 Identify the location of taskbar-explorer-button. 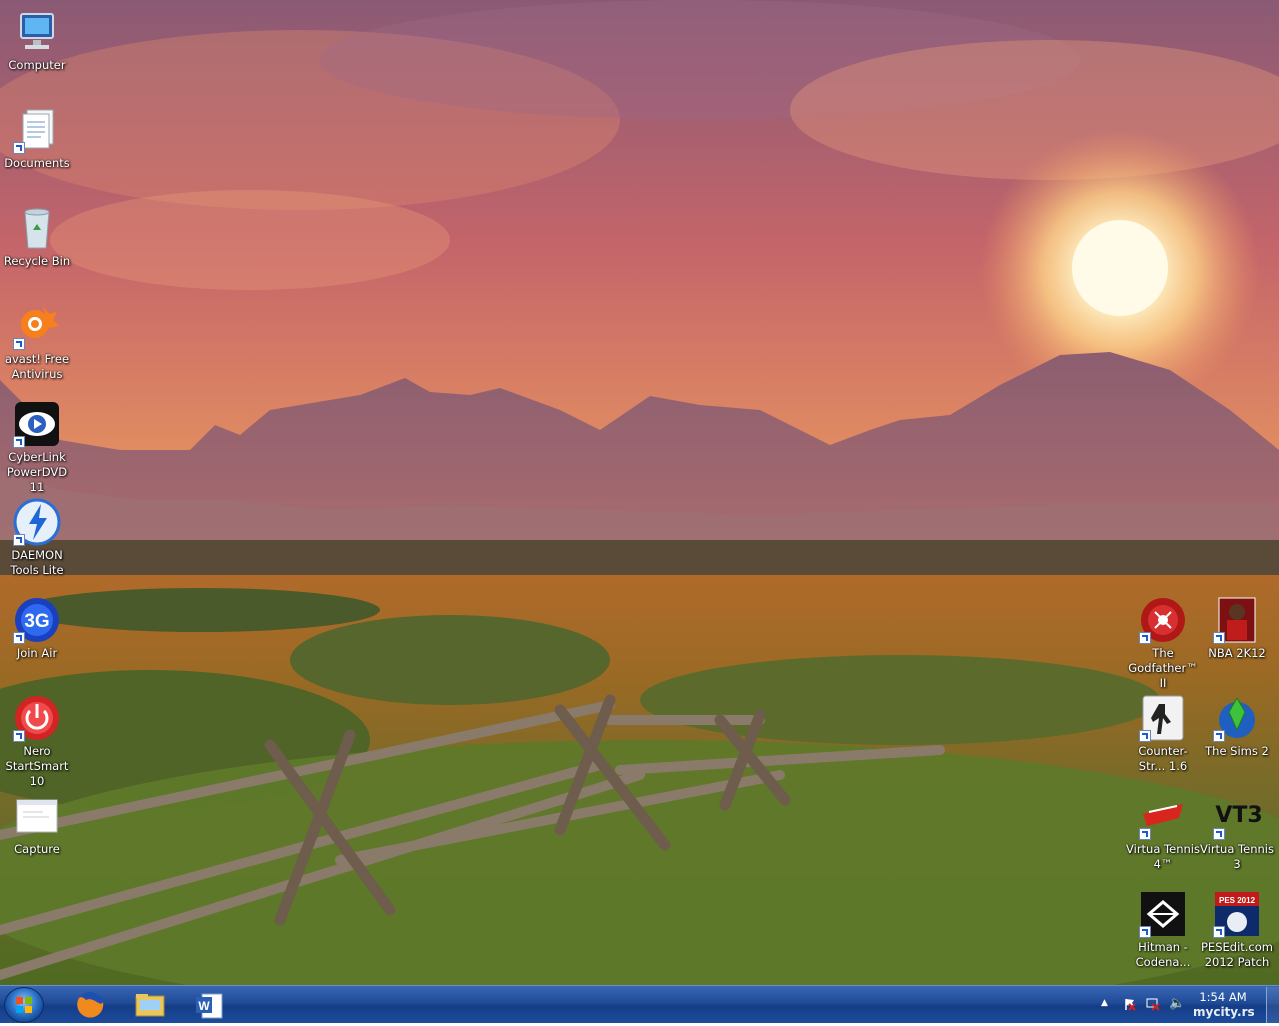
(150, 1005).